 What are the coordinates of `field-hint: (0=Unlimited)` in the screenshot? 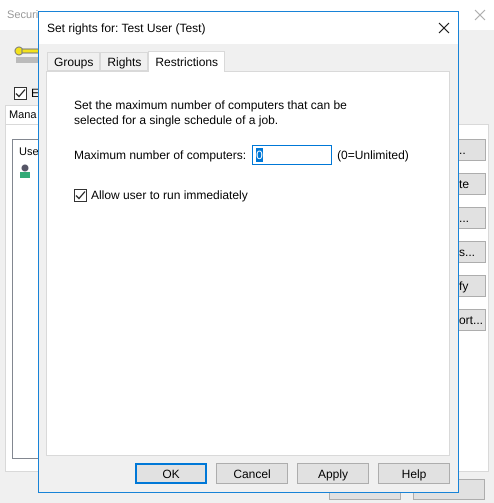 It's located at (373, 155).